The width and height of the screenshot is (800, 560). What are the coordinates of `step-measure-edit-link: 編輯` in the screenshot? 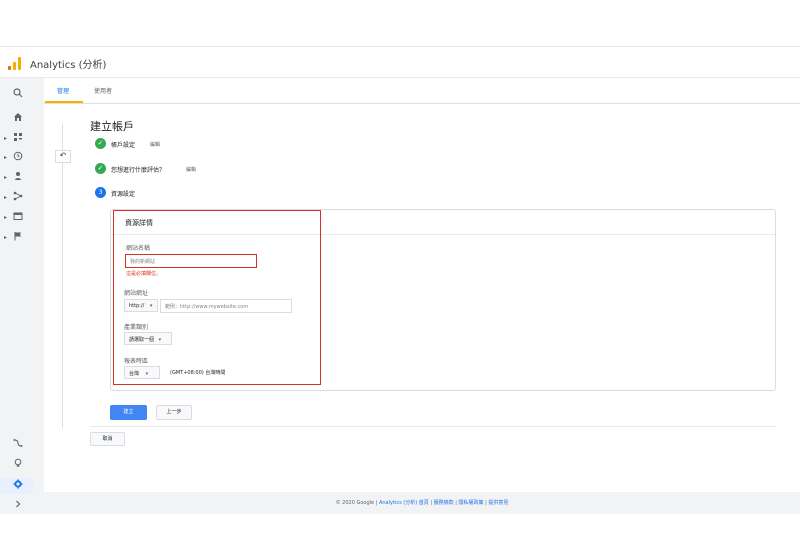 It's located at (191, 169).